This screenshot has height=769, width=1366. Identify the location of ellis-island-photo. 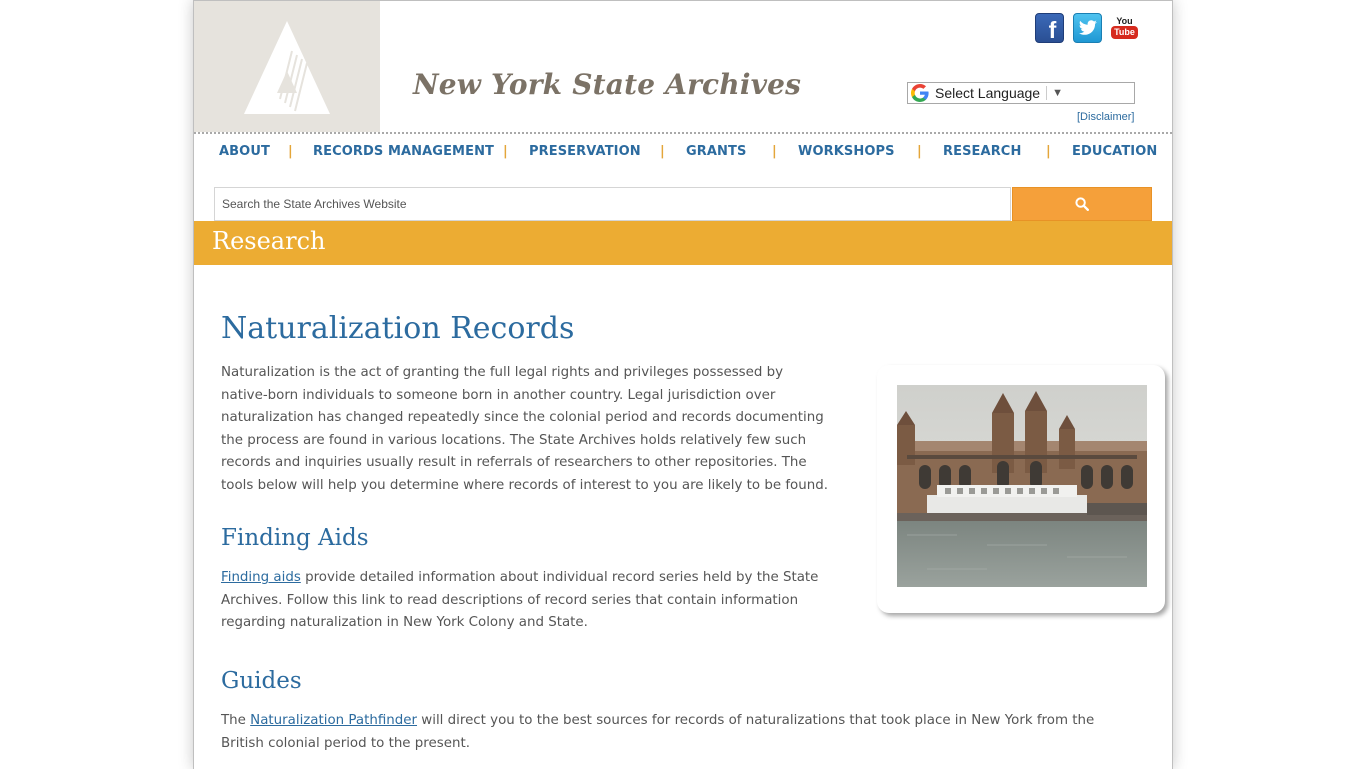
(1022, 486).